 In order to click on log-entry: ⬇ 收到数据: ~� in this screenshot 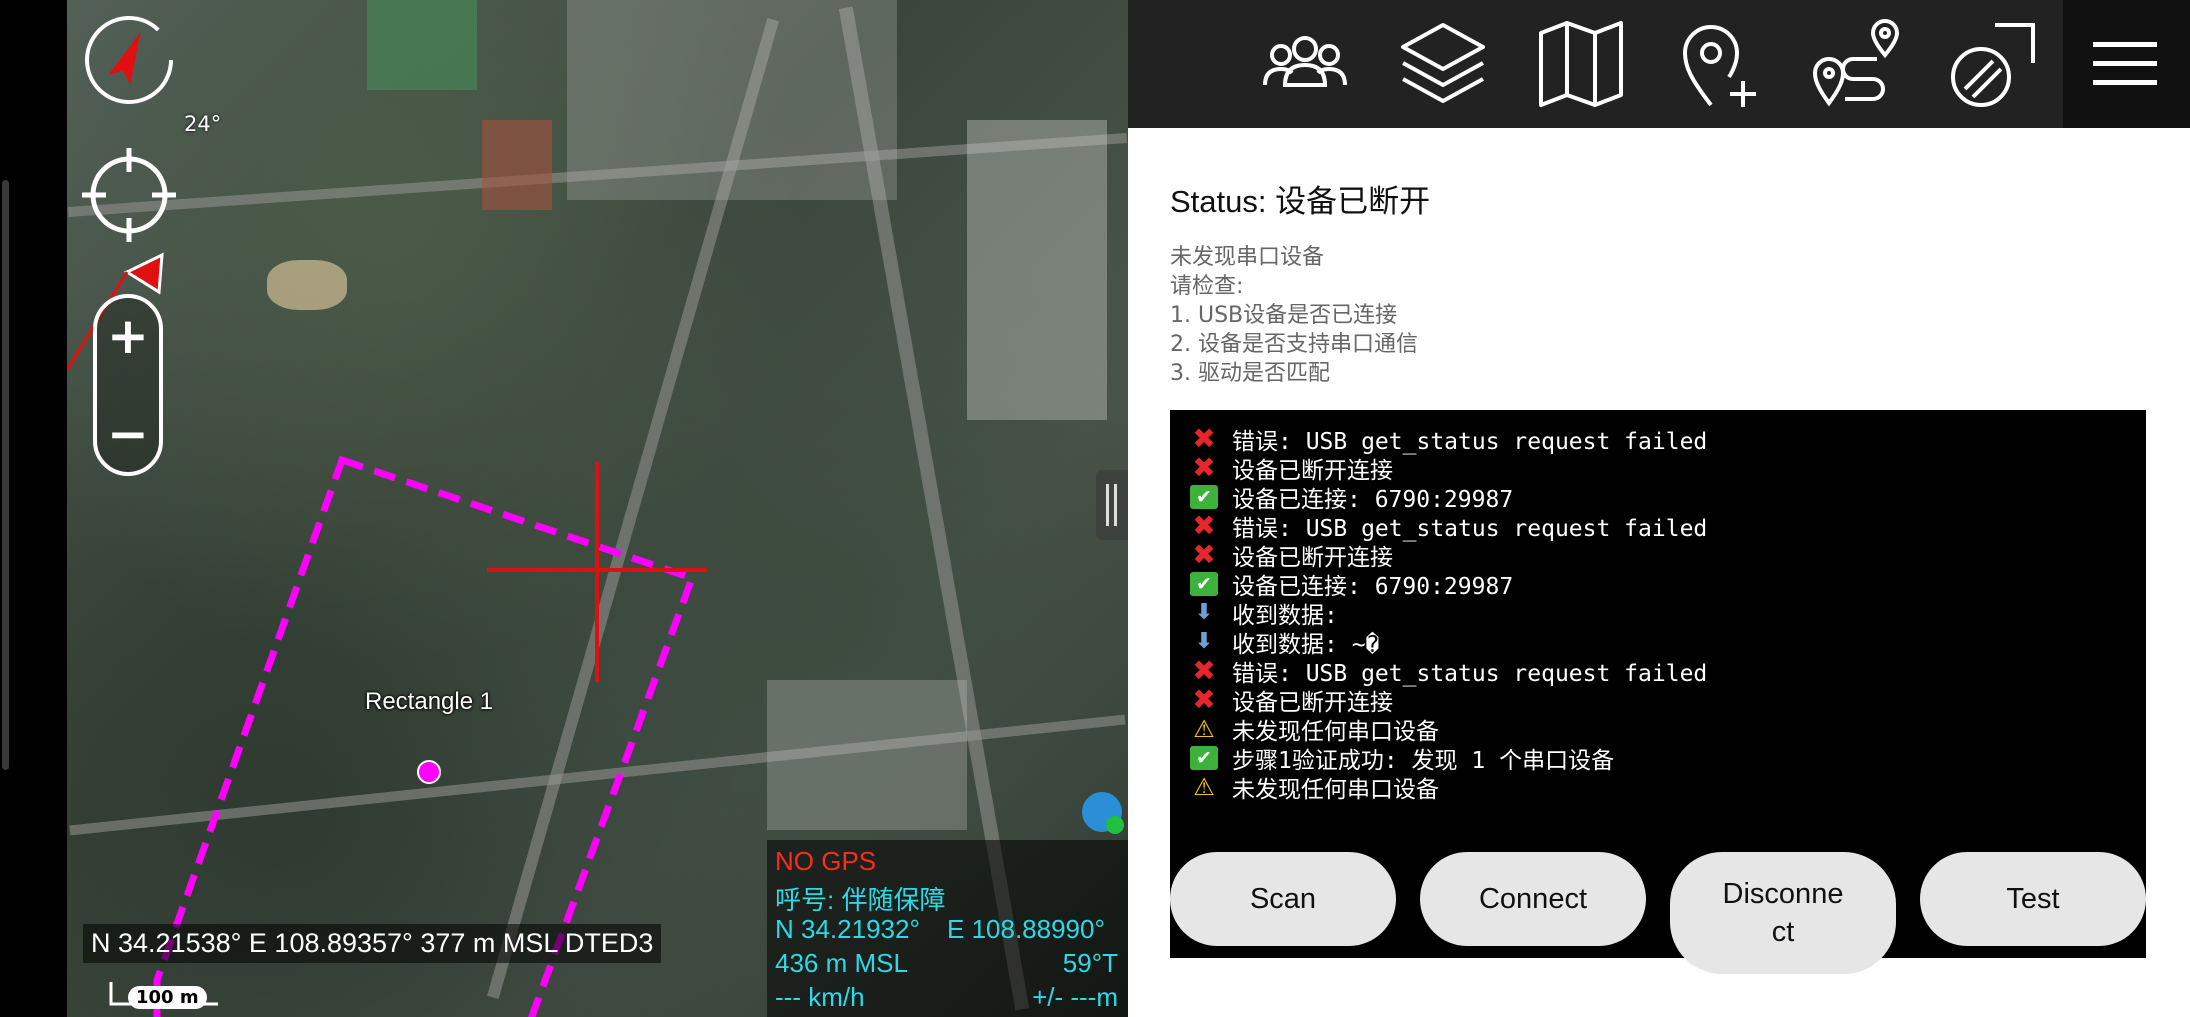, I will do `click(1668, 642)`.